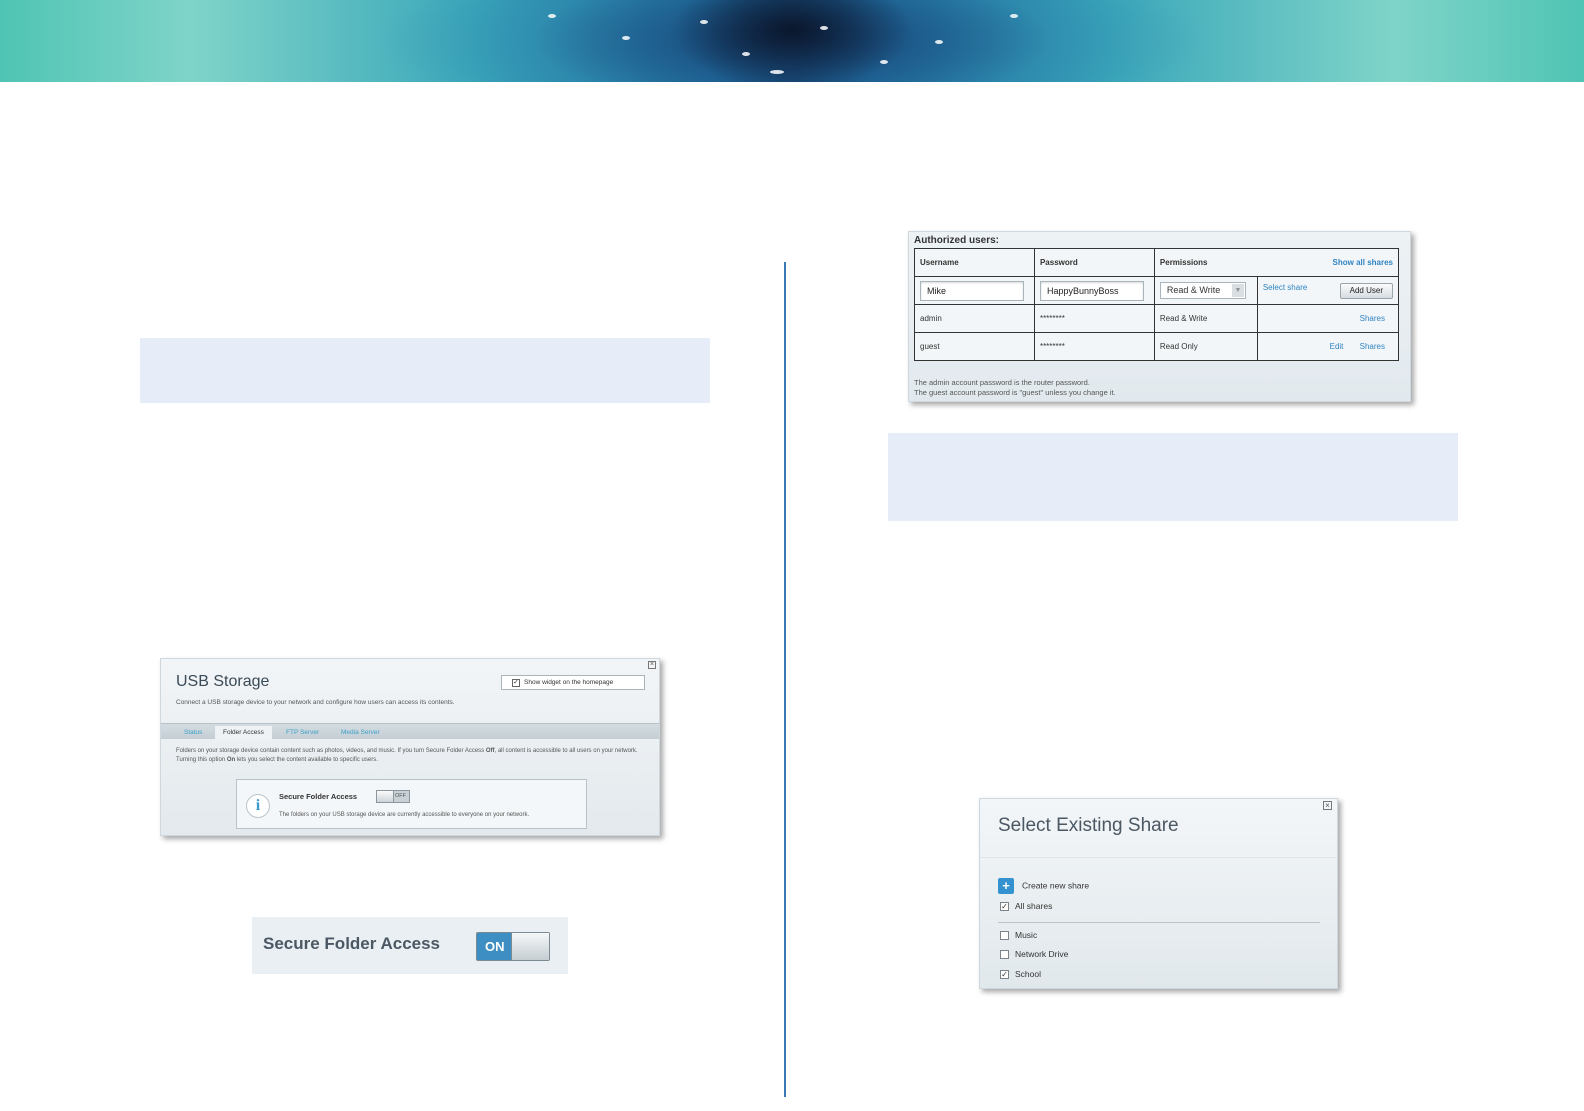 The height and width of the screenshot is (1111, 1584). Describe the element at coordinates (1034, 906) in the screenshot. I see `all-shares-label: All shares` at that location.